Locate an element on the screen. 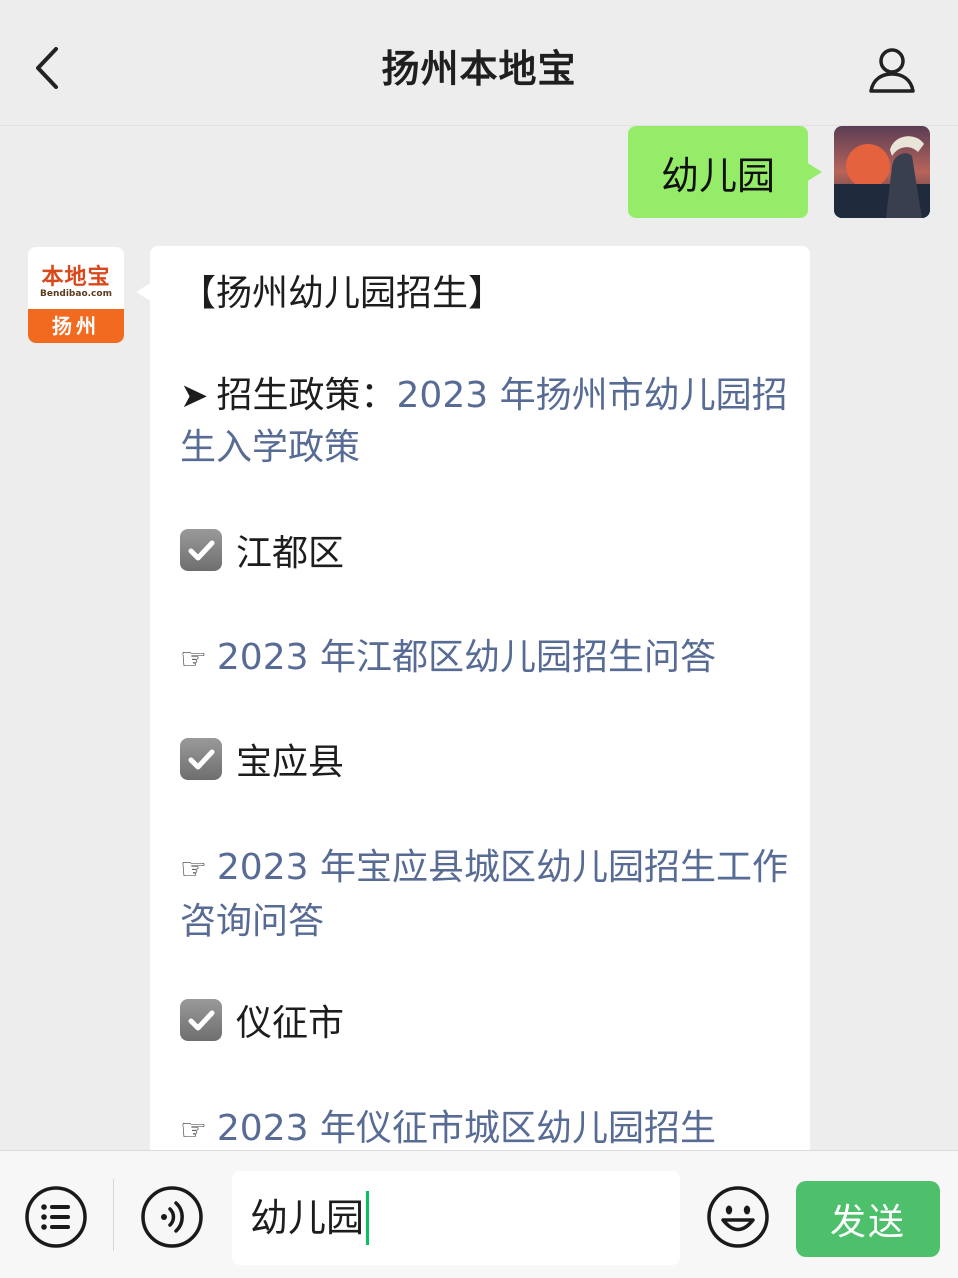 The height and width of the screenshot is (1278, 958). district-heading-jiangdu: 江都区 is located at coordinates (485, 554).